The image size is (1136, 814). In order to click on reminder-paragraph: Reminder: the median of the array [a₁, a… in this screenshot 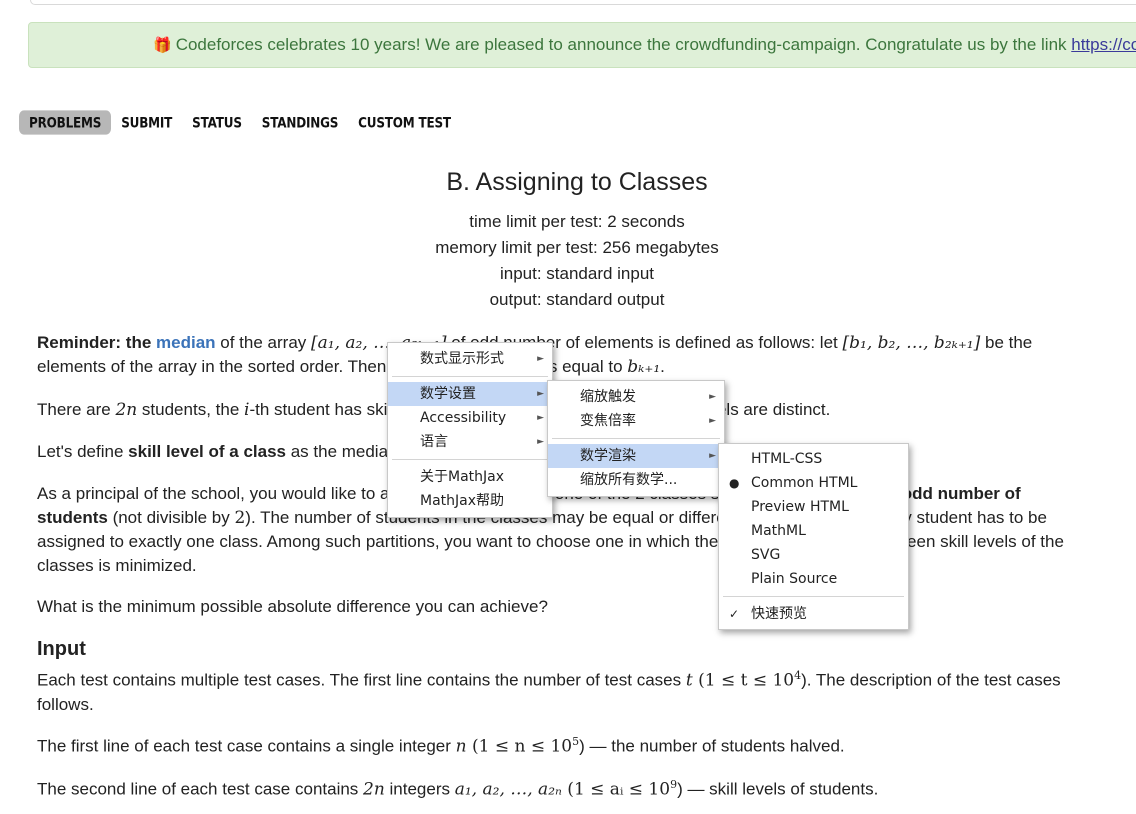, I will do `click(577, 355)`.